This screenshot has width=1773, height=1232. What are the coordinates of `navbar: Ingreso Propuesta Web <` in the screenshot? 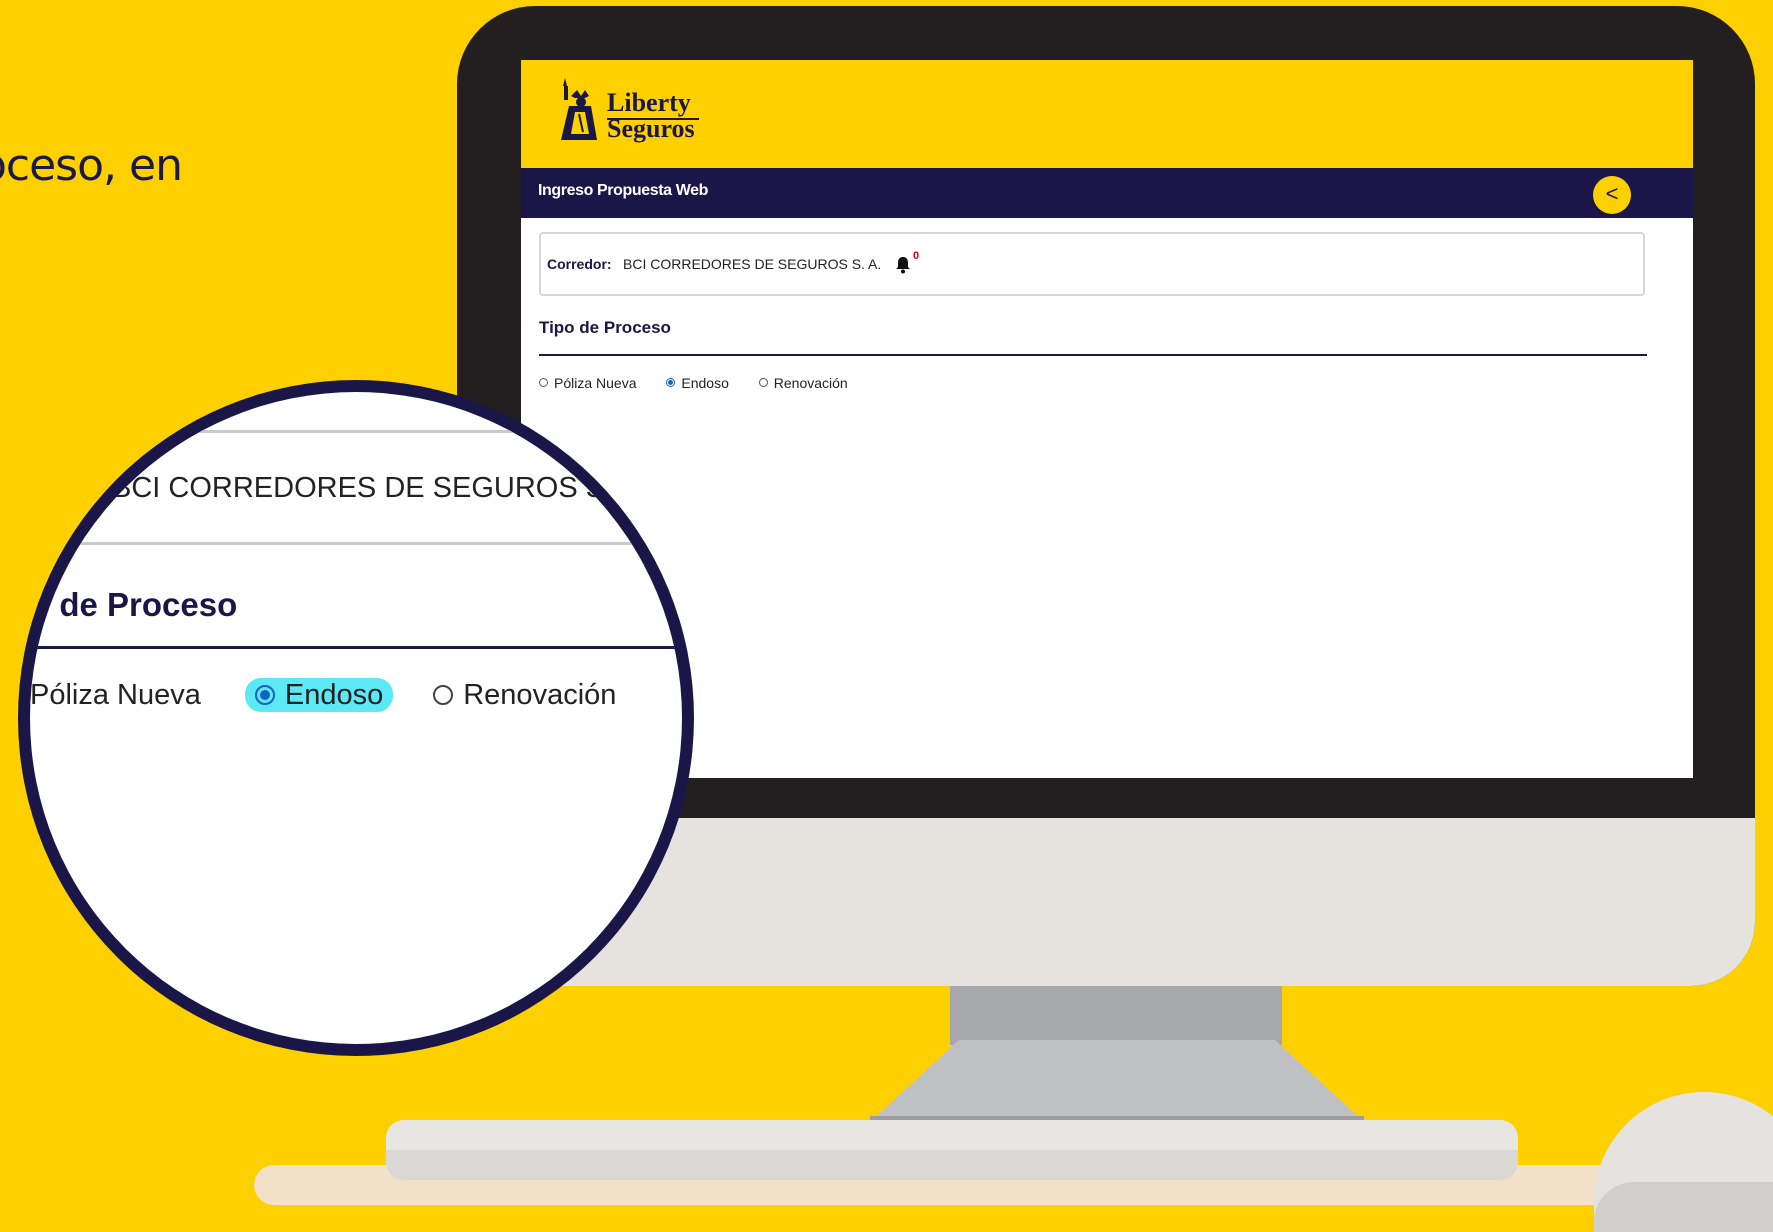 It's located at (1107, 193).